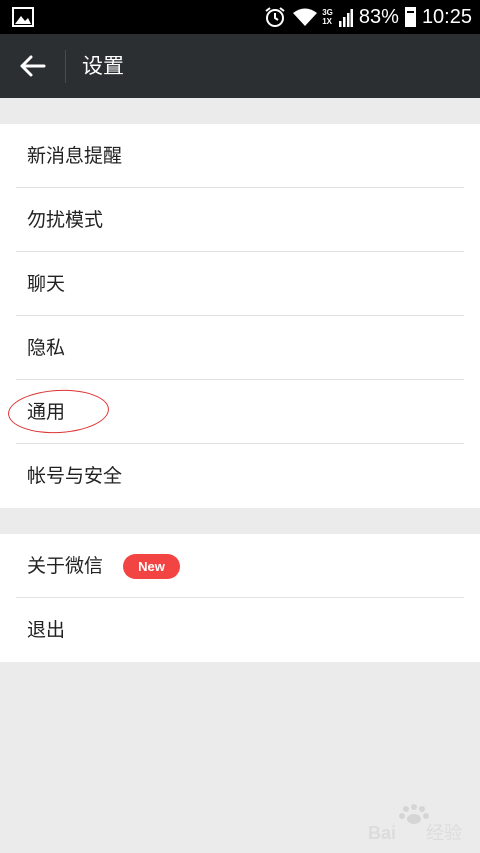  I want to click on battery-percent: 83%, so click(378, 16).